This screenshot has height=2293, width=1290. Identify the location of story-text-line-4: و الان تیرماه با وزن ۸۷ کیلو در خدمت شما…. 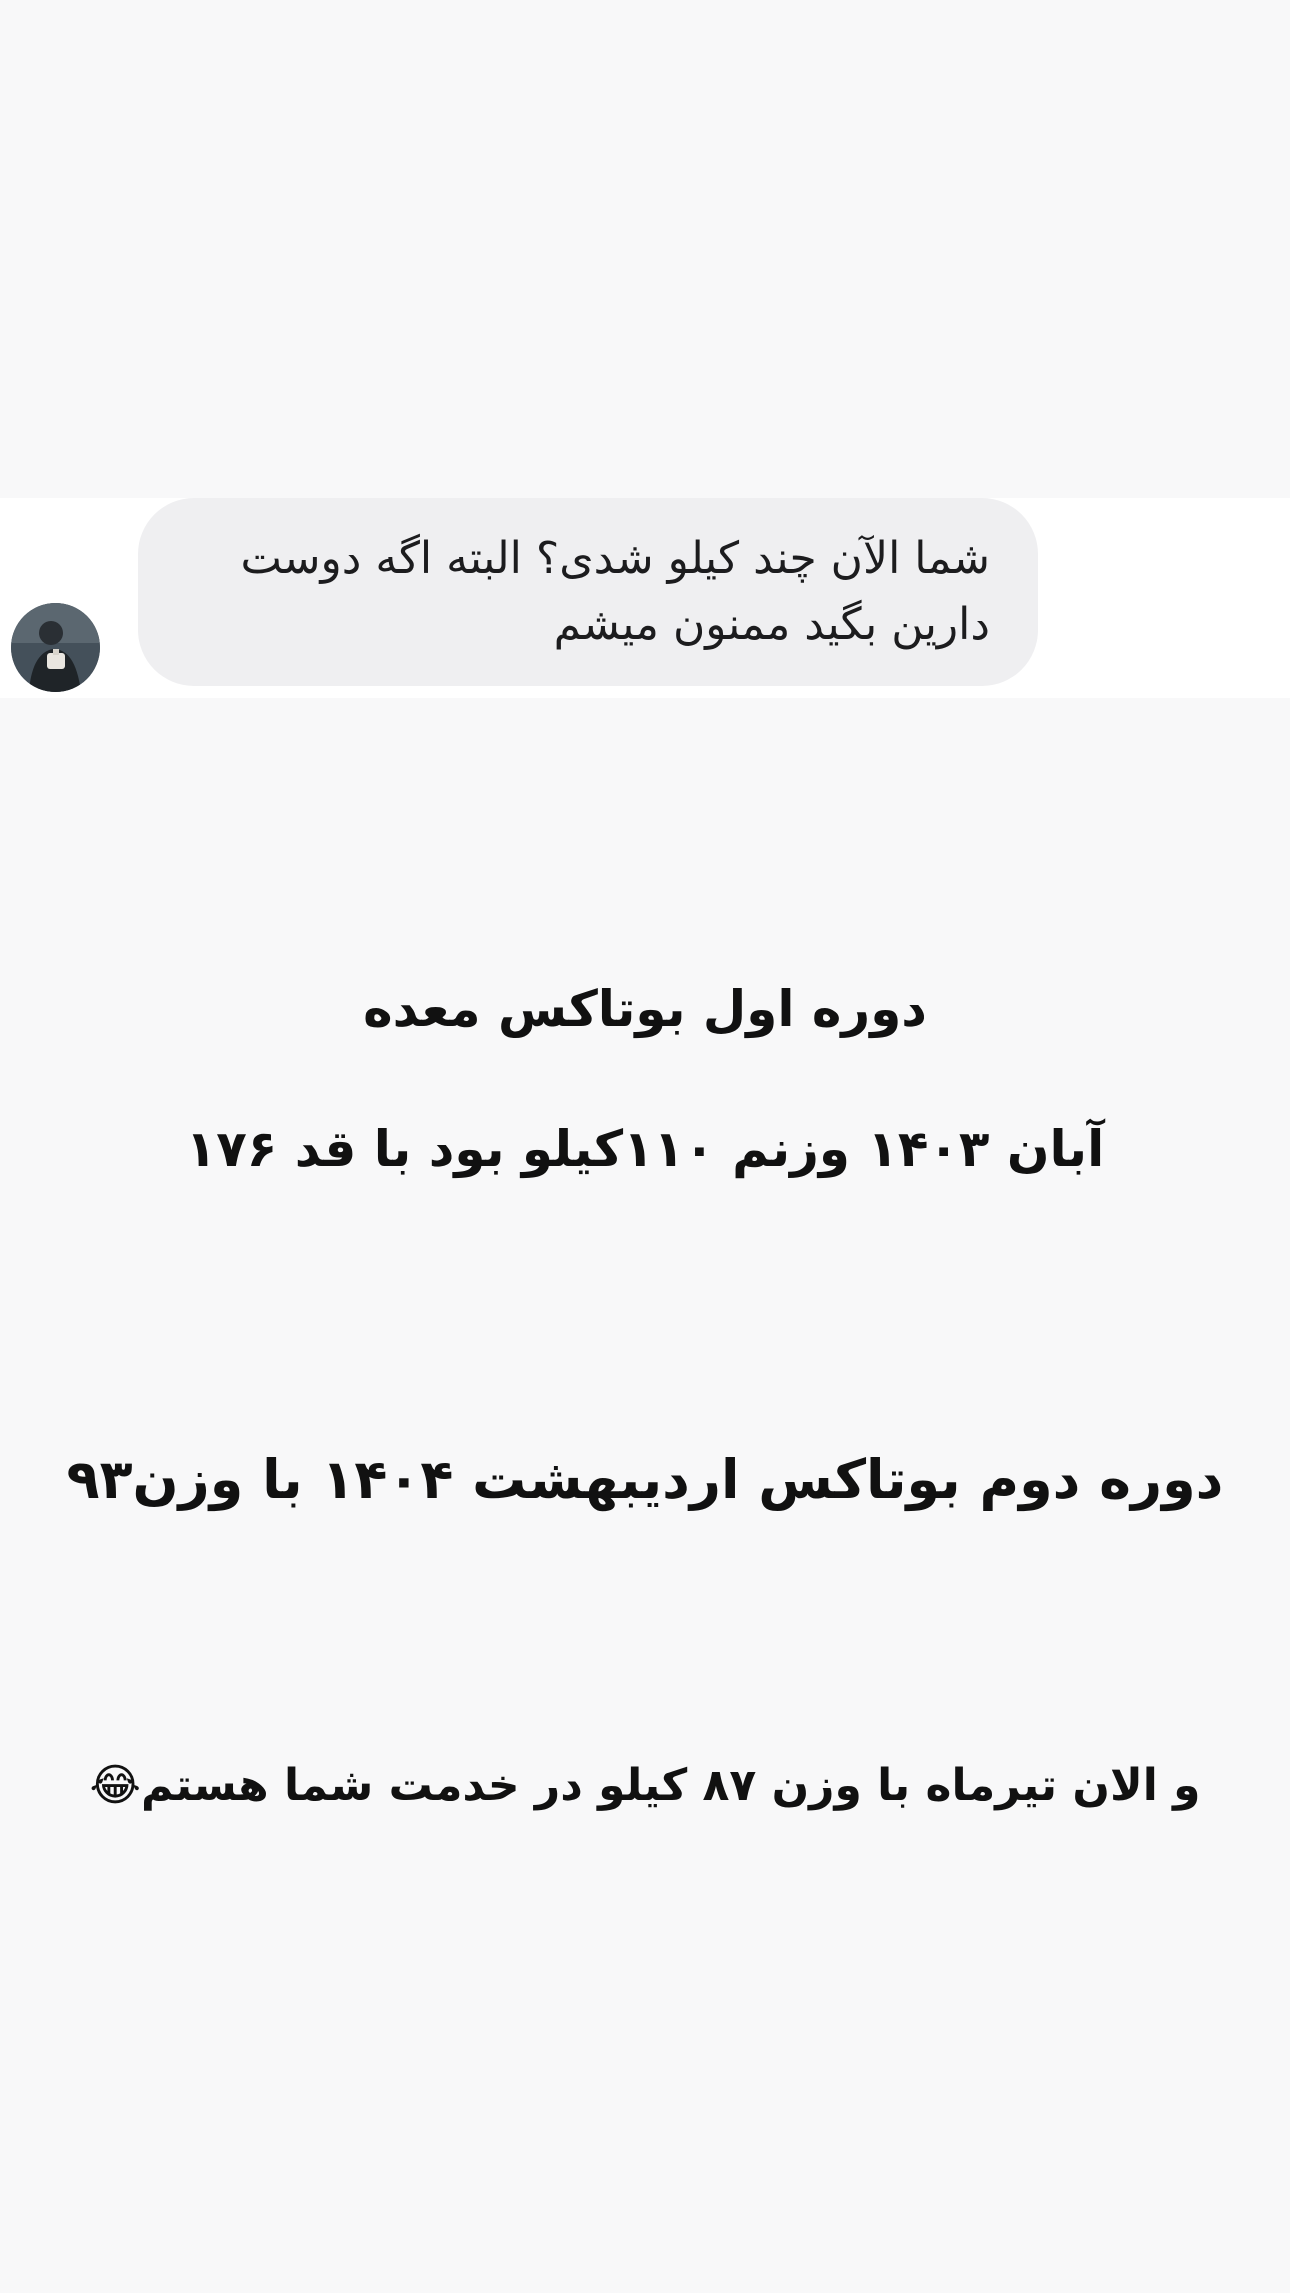
(645, 1785).